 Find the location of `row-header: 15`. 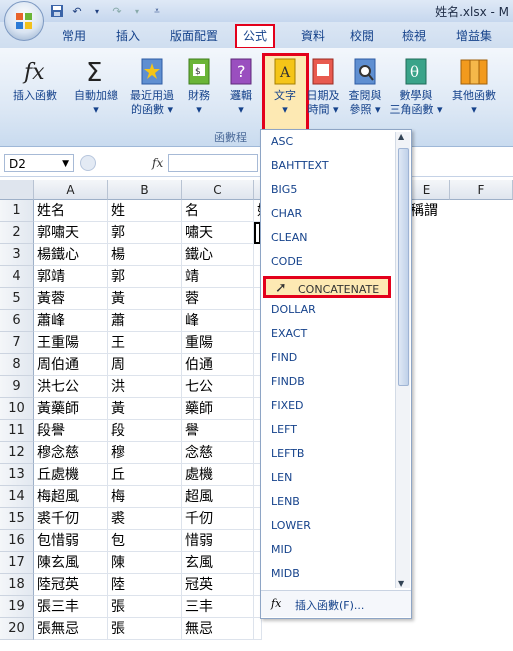

row-header: 15 is located at coordinates (17, 519).